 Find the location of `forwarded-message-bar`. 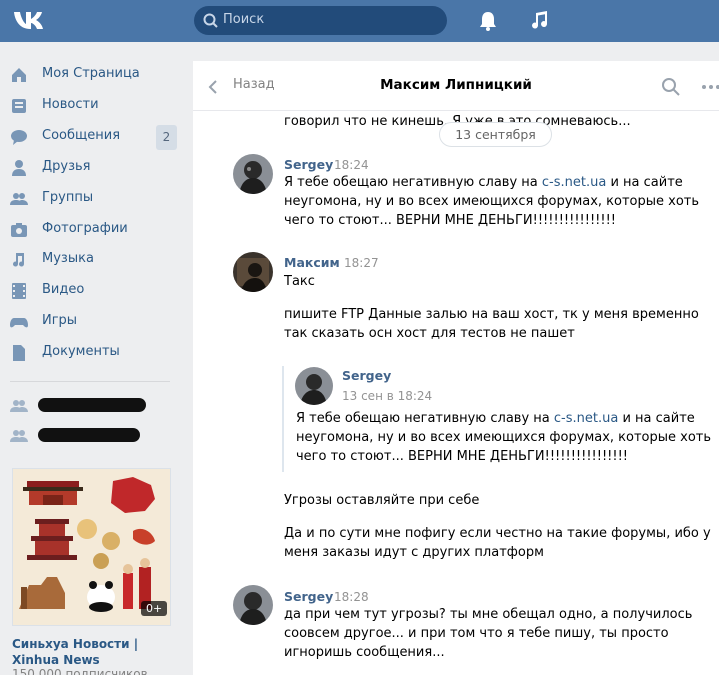

forwarded-message-bar is located at coordinates (283, 419).